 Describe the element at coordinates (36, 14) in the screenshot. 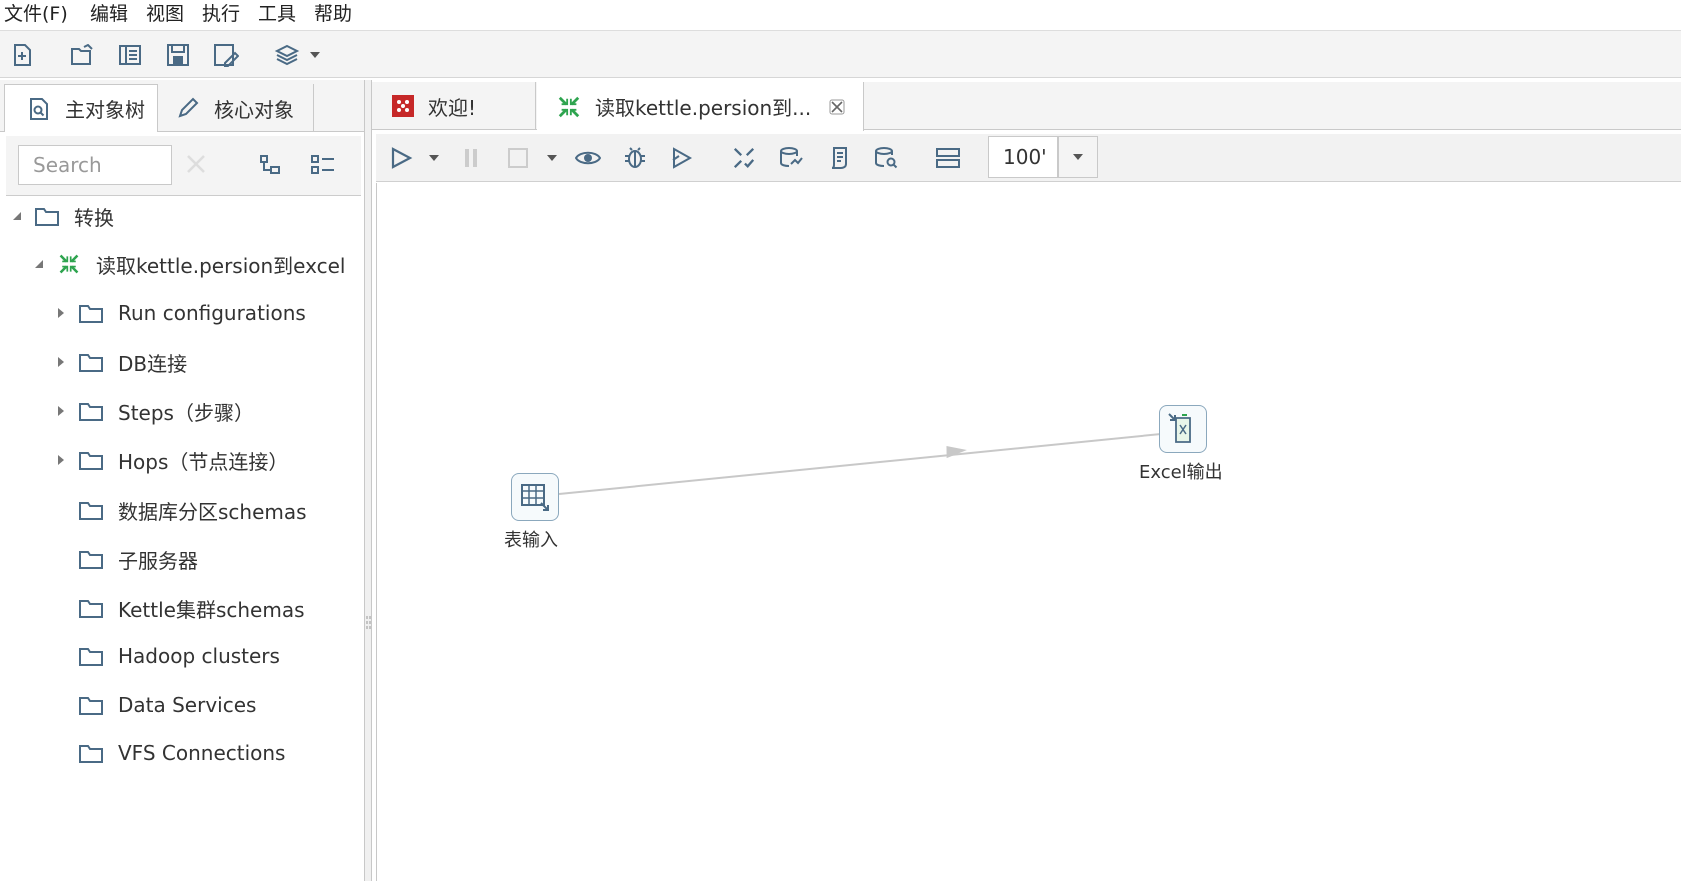

I see `menu-file: 文件(F)` at that location.